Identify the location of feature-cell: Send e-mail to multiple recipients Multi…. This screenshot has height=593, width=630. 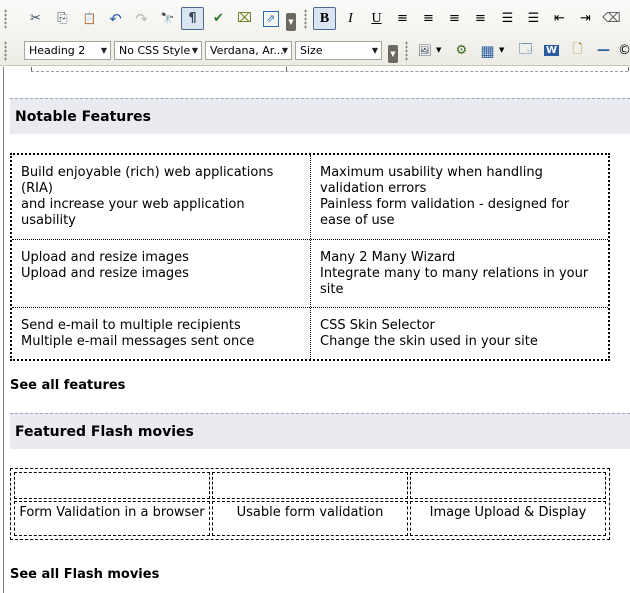
(161, 333).